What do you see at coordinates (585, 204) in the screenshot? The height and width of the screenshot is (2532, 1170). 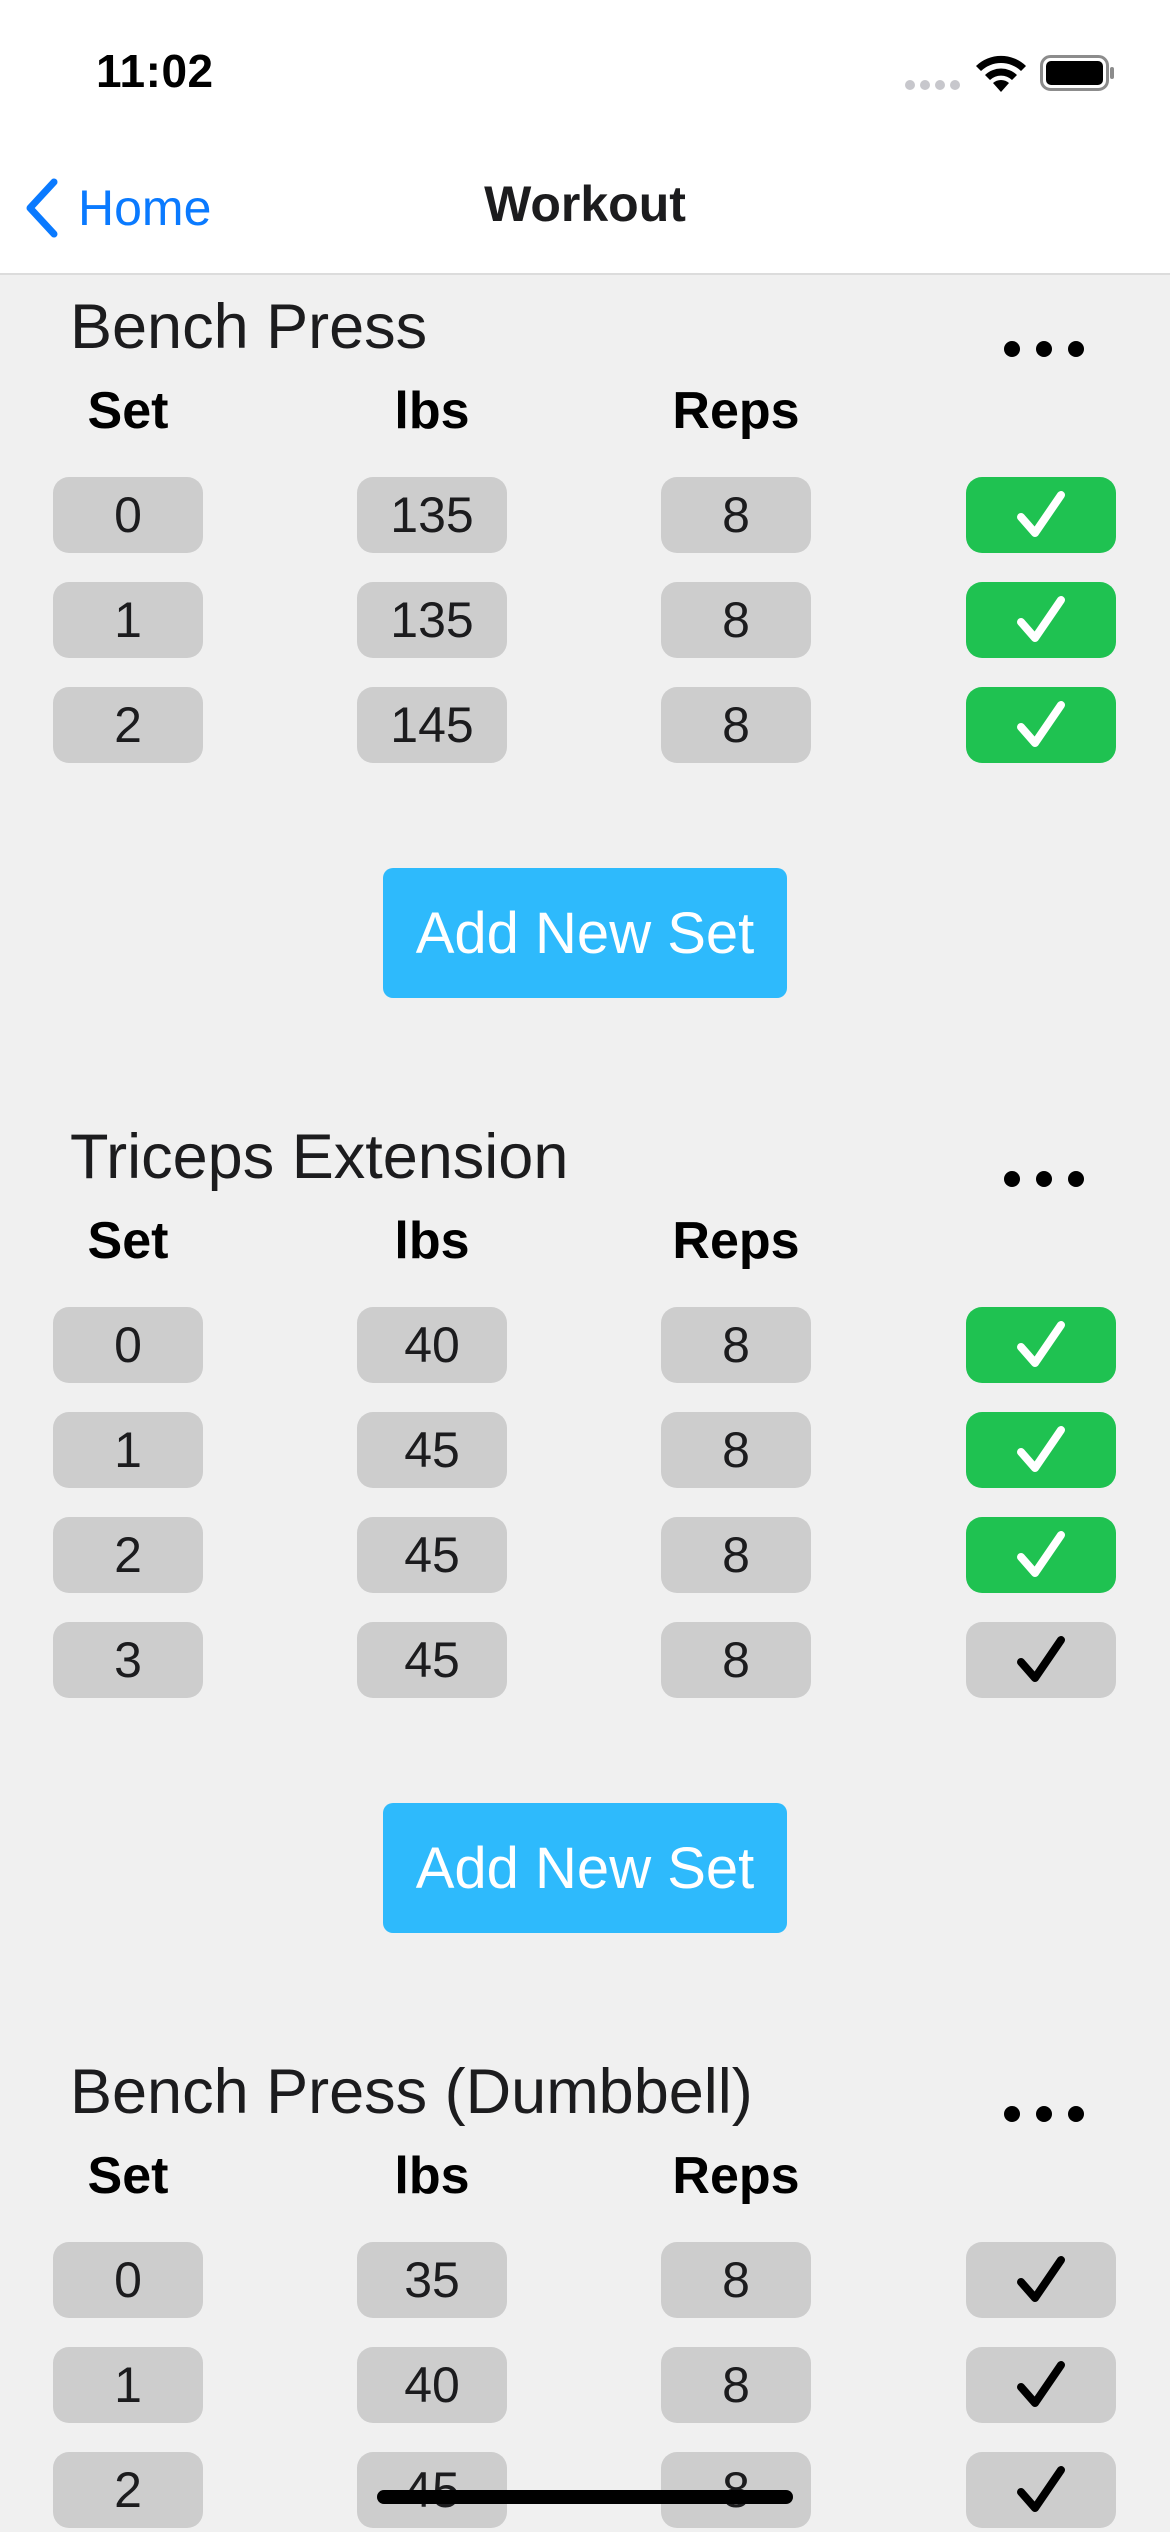 I see `page-title: Workout` at bounding box center [585, 204].